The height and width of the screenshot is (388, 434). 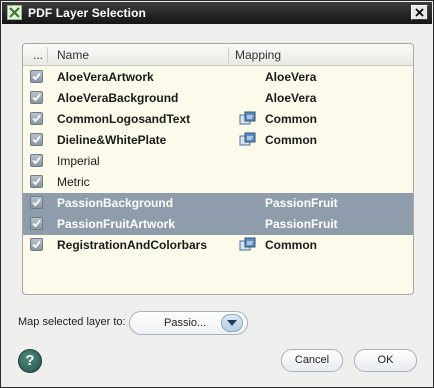 I want to click on help-button: ?, so click(x=30, y=361).